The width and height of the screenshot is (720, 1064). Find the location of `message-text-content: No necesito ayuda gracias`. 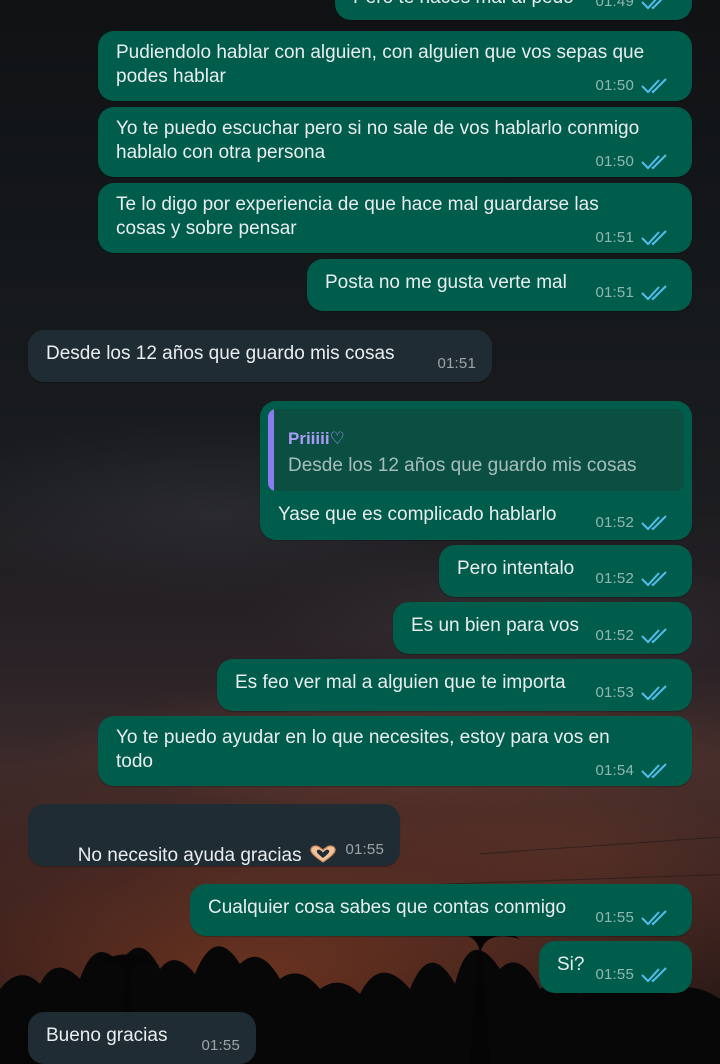

message-text-content: No necesito ayuda gracias is located at coordinates (189, 855).